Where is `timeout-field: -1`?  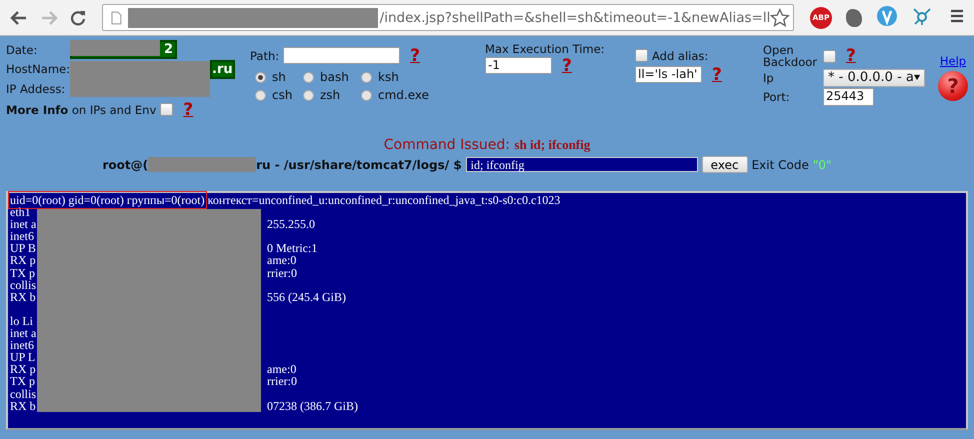
timeout-field: -1 is located at coordinates (518, 65).